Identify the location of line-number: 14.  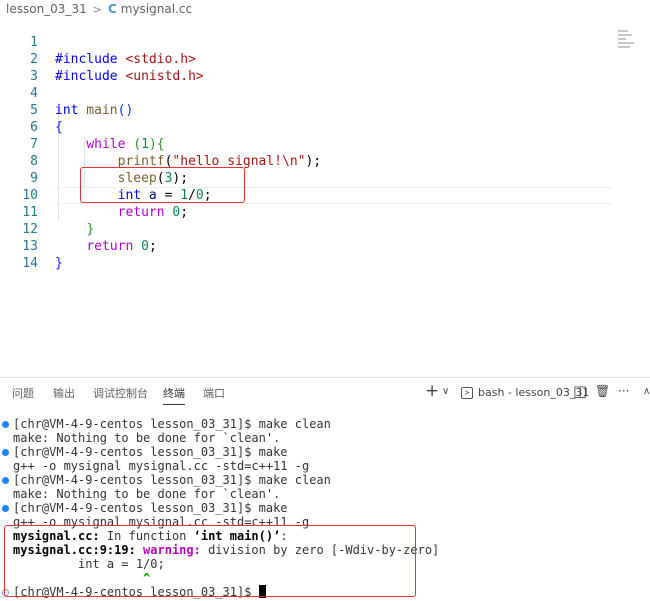
(30, 263).